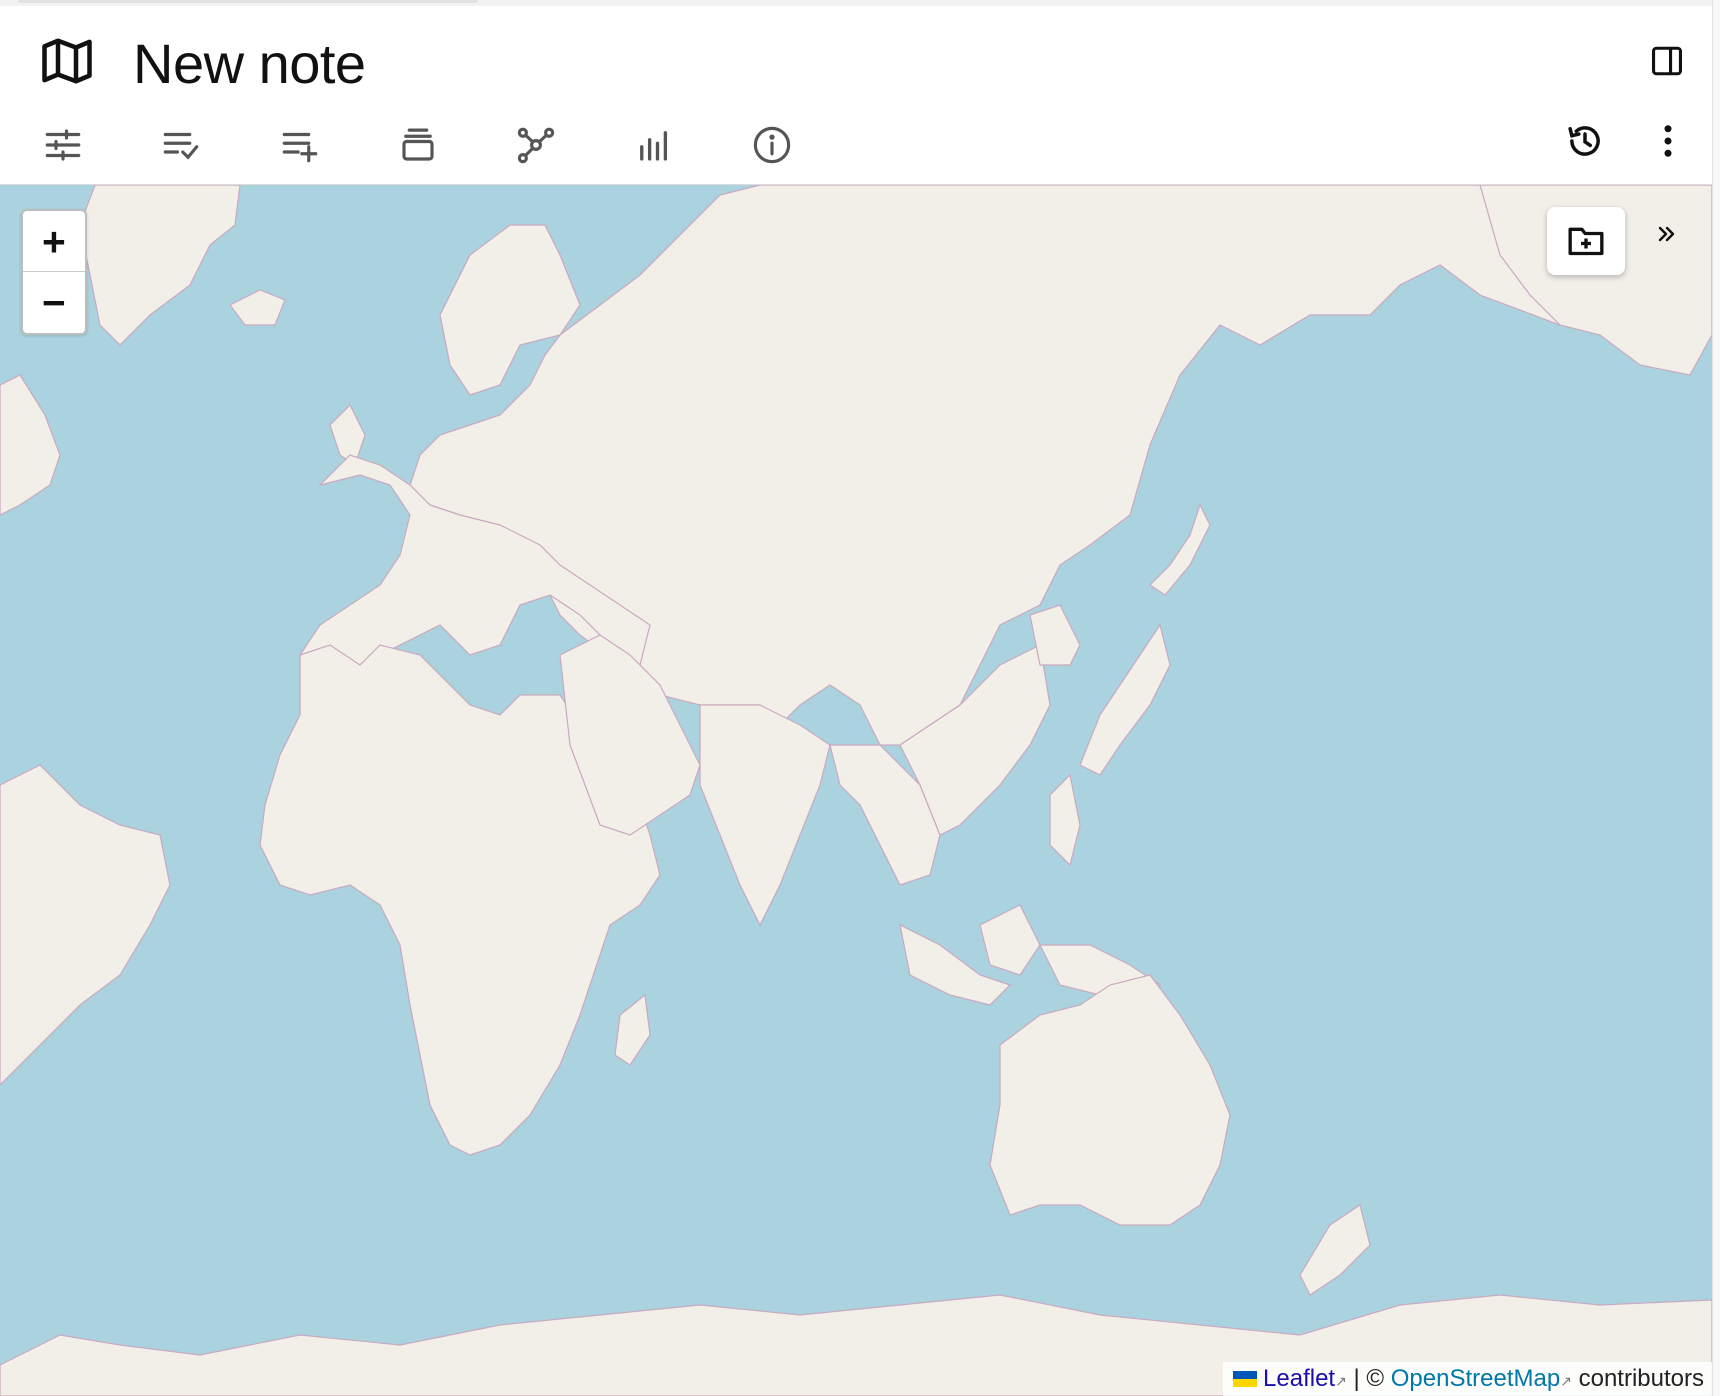 The width and height of the screenshot is (1720, 1396). What do you see at coordinates (1245, 1379) in the screenshot?
I see `ukraine-flag-icon` at bounding box center [1245, 1379].